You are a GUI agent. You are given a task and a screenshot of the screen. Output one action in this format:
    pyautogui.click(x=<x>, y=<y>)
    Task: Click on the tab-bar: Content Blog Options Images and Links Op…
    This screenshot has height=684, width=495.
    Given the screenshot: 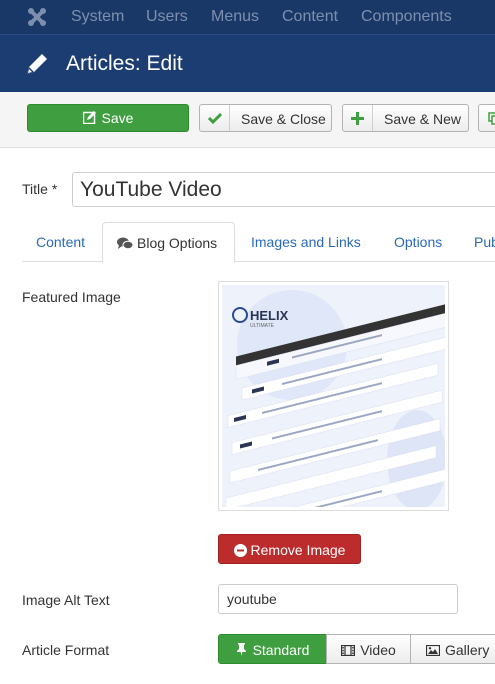 What is the action you would take?
    pyautogui.click(x=258, y=242)
    